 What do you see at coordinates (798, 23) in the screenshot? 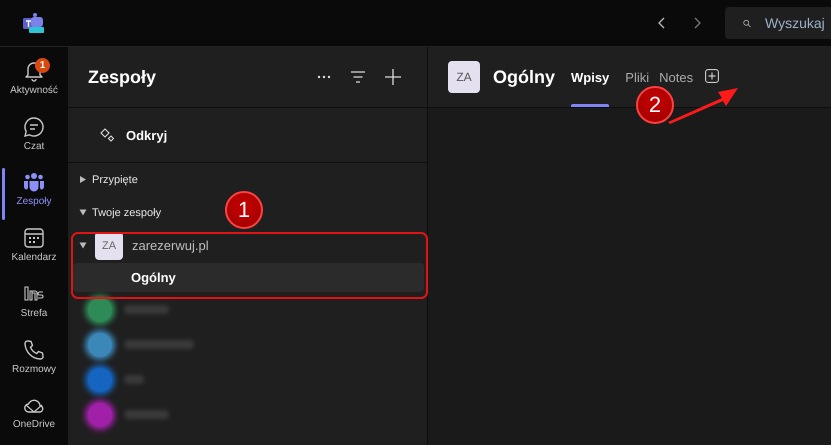
I see `search-field: Wyszukaj` at bounding box center [798, 23].